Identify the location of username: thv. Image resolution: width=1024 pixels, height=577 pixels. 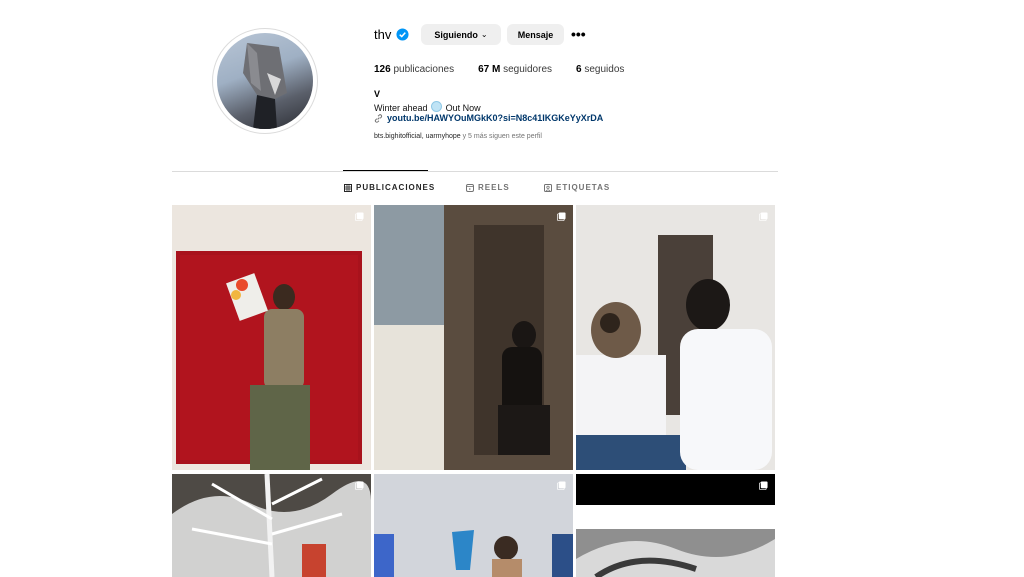
(383, 34).